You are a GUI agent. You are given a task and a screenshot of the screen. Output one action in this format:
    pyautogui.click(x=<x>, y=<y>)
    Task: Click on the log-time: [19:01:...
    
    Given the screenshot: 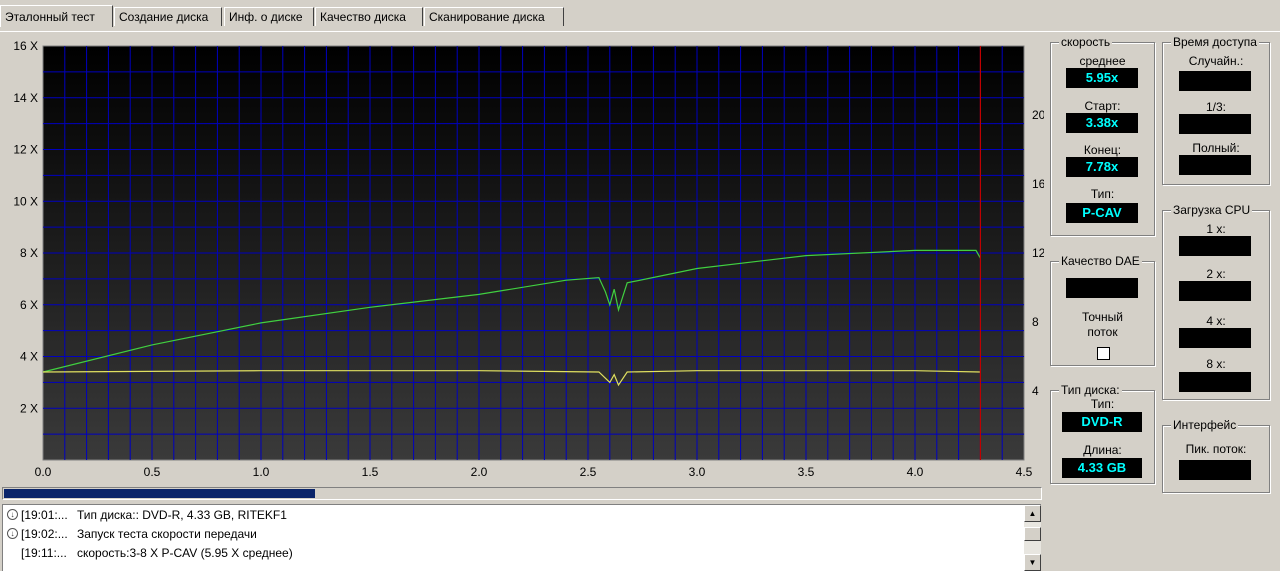 What is the action you would take?
    pyautogui.click(x=44, y=515)
    